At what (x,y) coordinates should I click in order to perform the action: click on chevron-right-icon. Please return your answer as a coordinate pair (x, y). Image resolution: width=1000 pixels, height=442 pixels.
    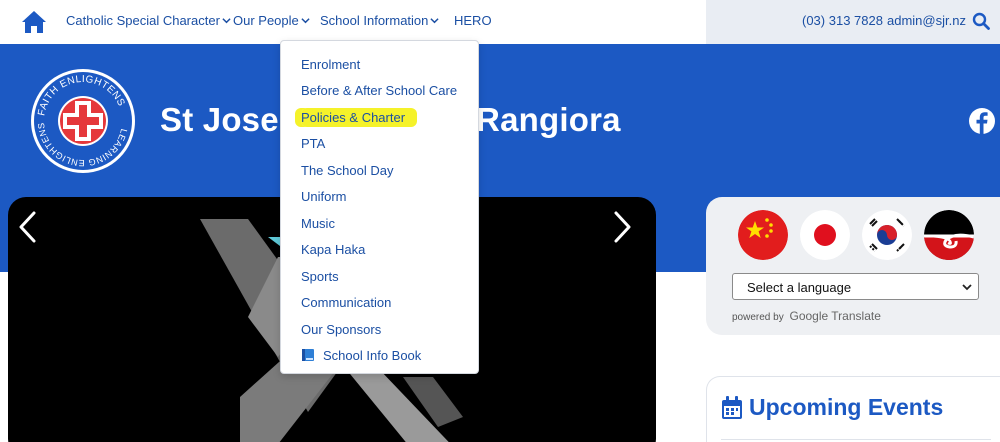
    Looking at the image, I should click on (623, 227).